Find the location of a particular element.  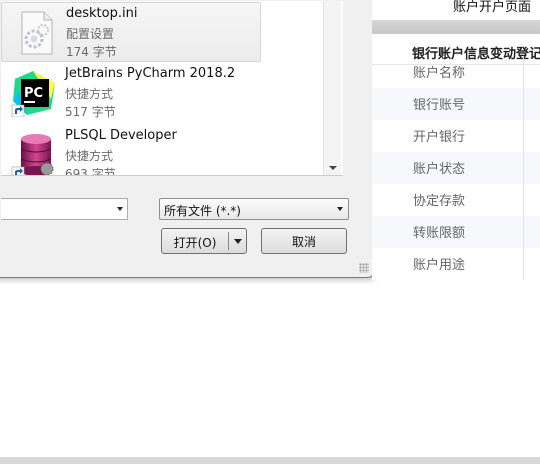

table-row: 协定存款 is located at coordinates (456, 200).